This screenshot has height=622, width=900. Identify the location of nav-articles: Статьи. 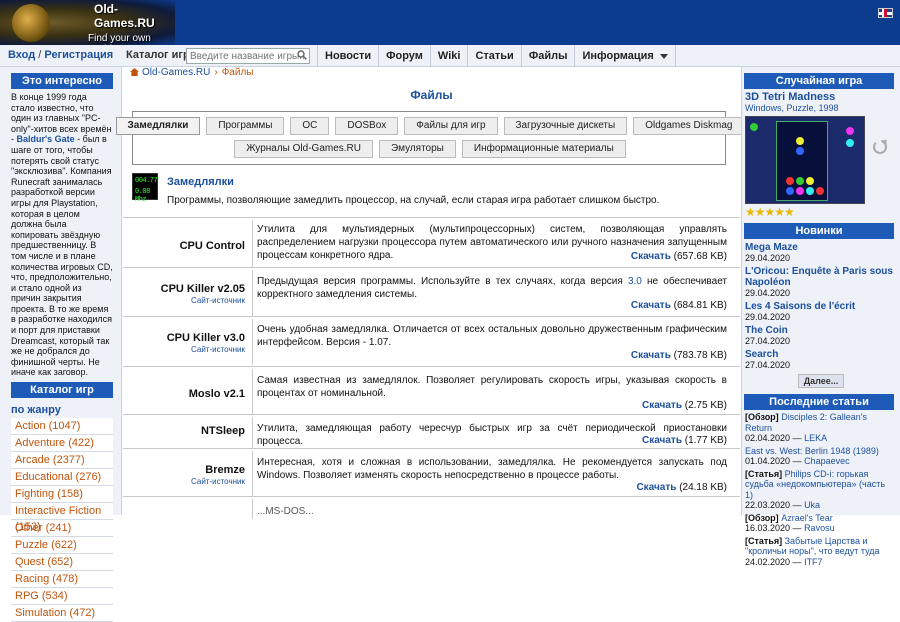
(493, 56).